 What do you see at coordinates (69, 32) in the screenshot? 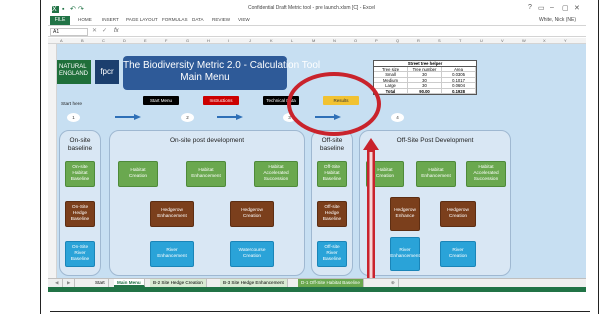
I see `name-box: A1` at bounding box center [69, 32].